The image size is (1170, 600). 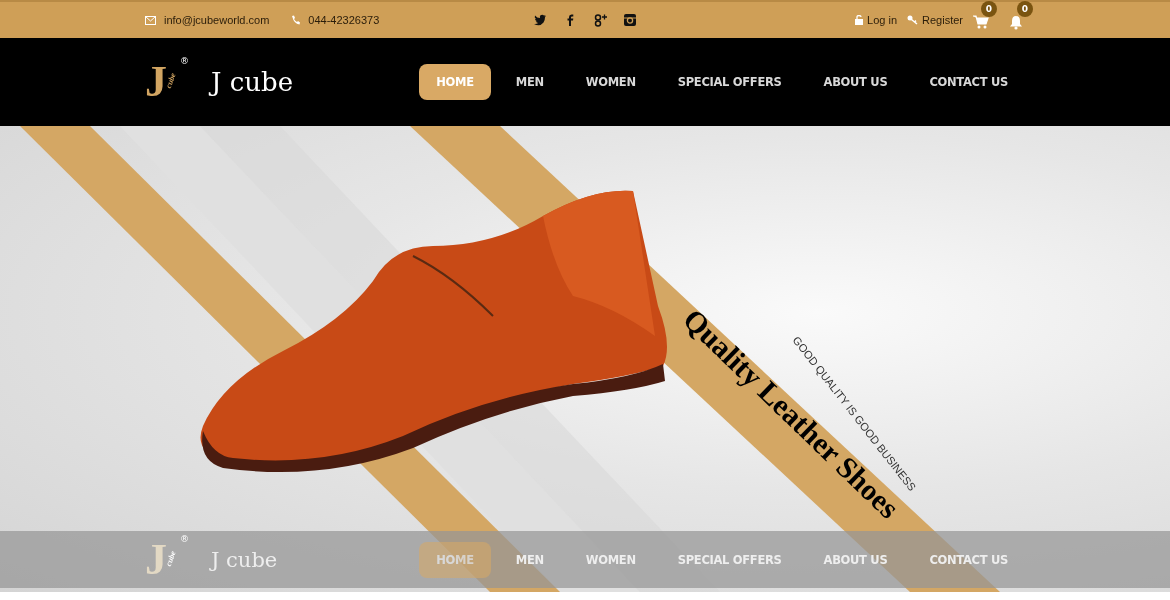 I want to click on nav-link: CONTACT US, so click(x=968, y=82).